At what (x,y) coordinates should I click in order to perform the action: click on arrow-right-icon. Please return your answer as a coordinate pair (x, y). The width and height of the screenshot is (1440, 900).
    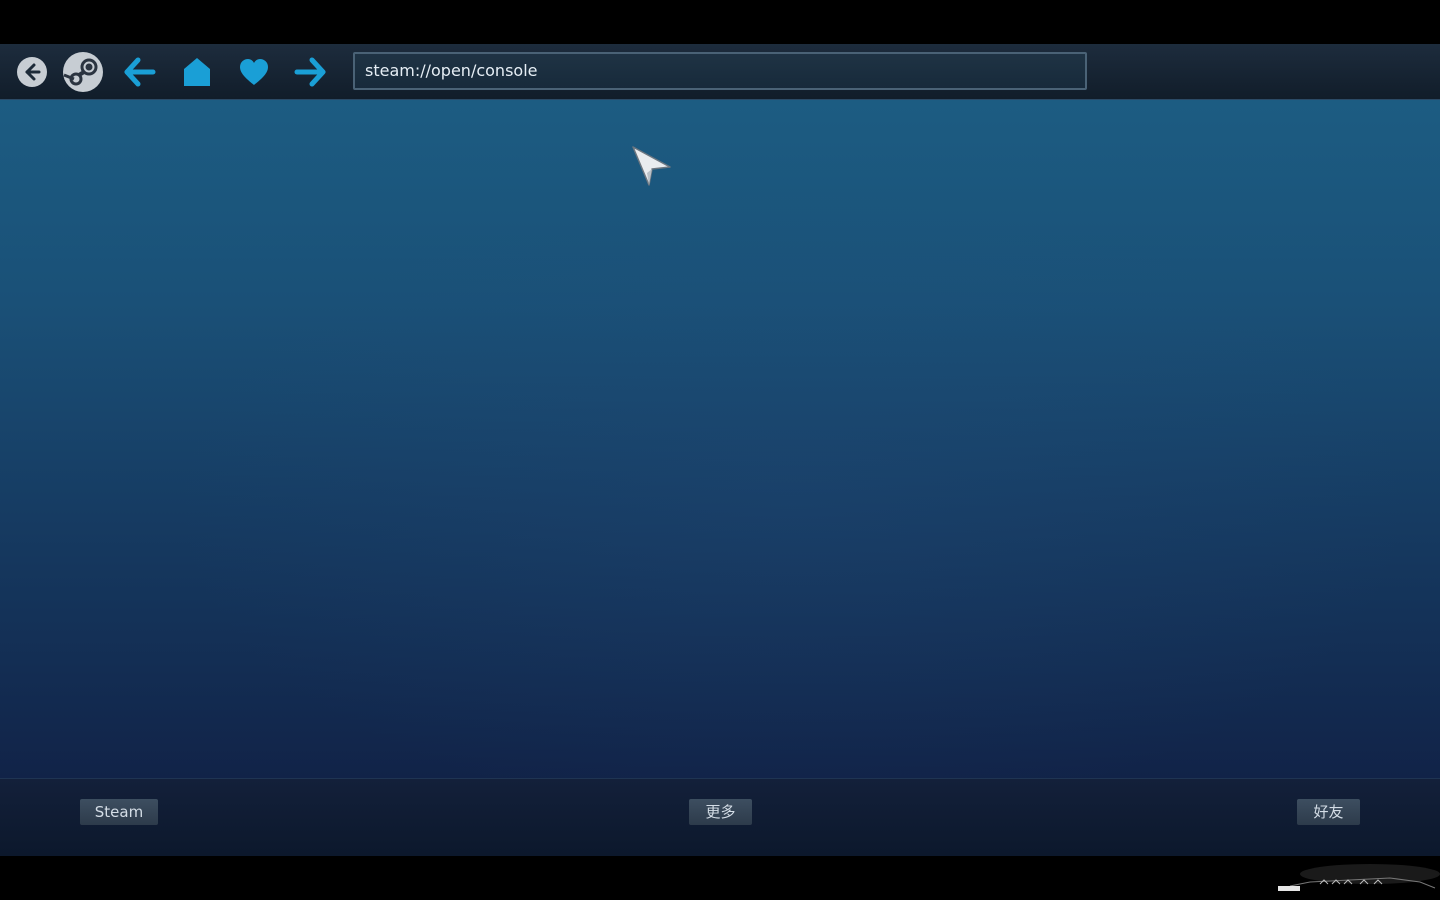
    Looking at the image, I should click on (310, 72).